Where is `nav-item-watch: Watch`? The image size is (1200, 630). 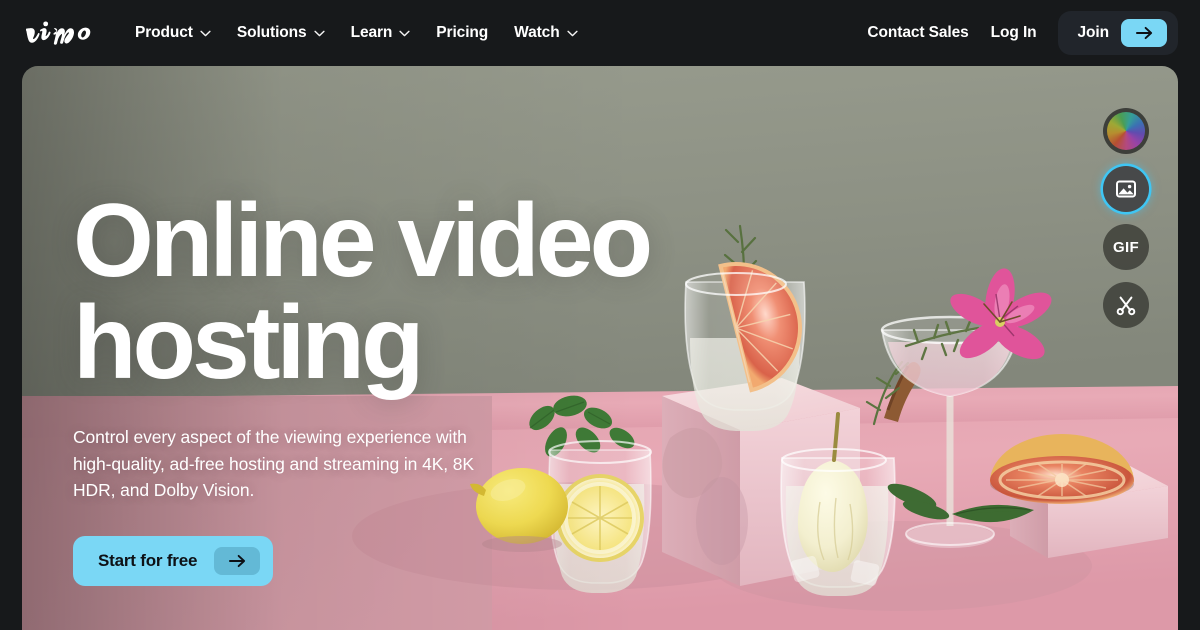
nav-item-watch: Watch is located at coordinates (545, 33).